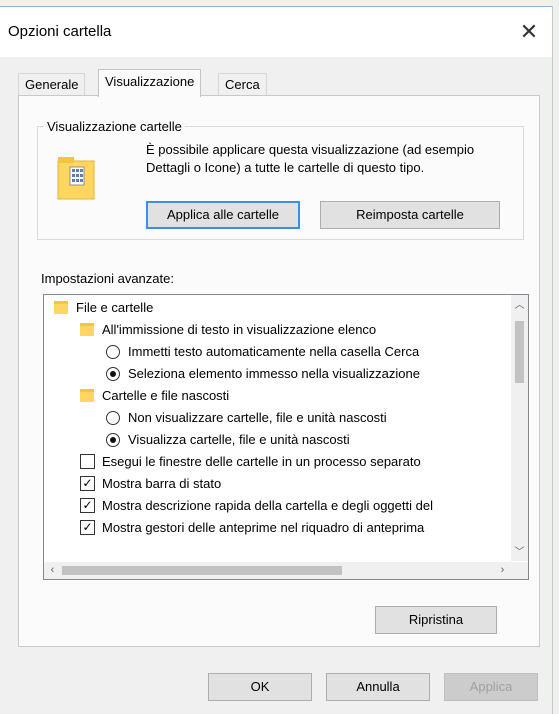  I want to click on vertical-scrollbar: ︿ ﹀, so click(519, 428).